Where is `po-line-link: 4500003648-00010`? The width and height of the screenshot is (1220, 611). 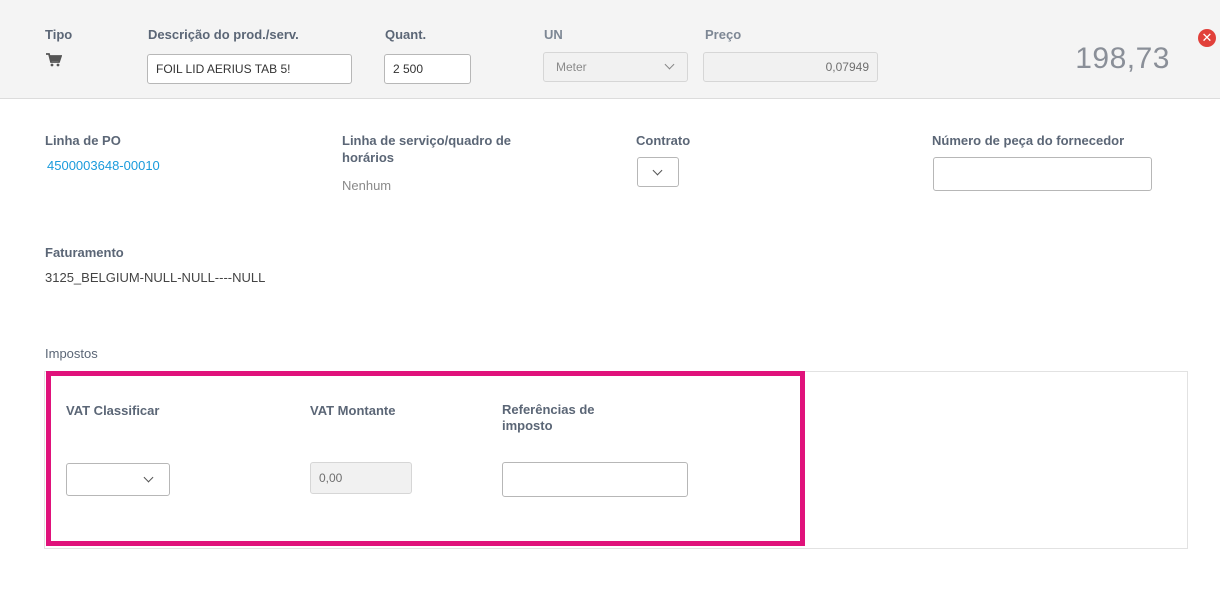 po-line-link: 4500003648-00010 is located at coordinates (103, 165).